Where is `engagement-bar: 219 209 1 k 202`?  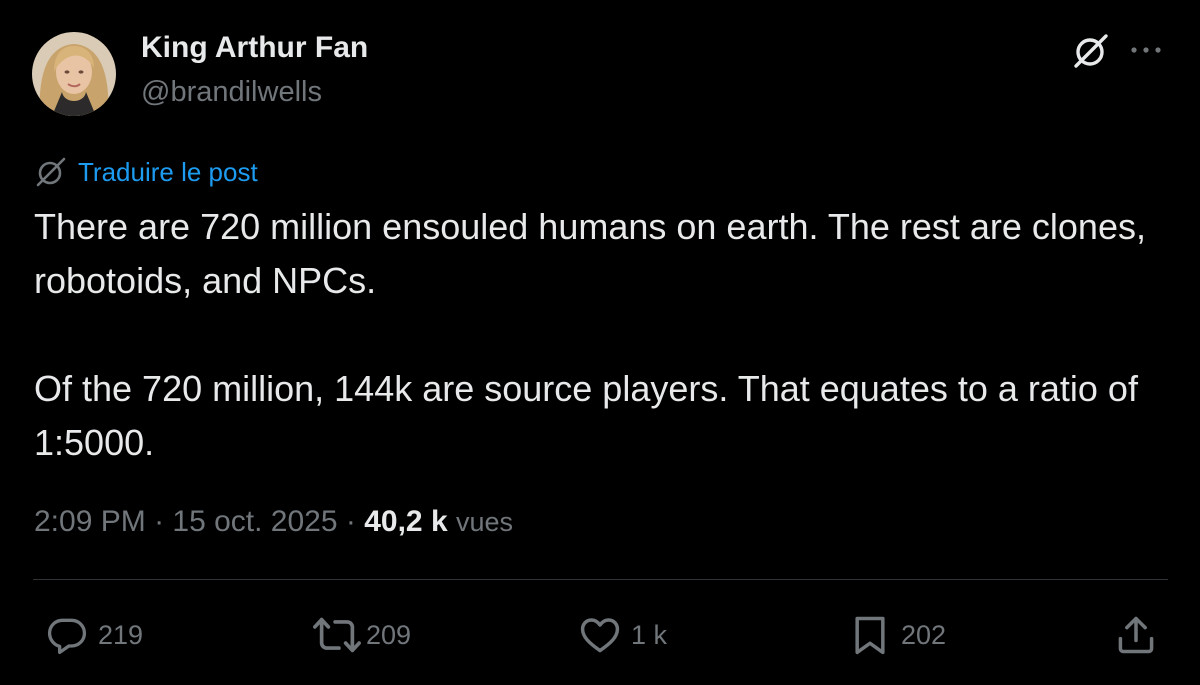 engagement-bar: 219 209 1 k 202 is located at coordinates (600, 635).